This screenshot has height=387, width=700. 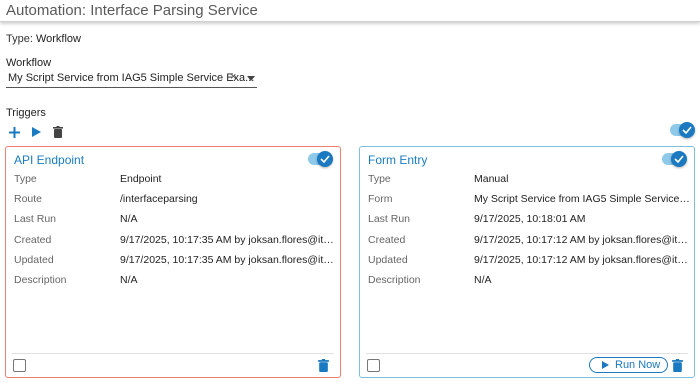 I want to click on clear-icon: ×, so click(x=233, y=77).